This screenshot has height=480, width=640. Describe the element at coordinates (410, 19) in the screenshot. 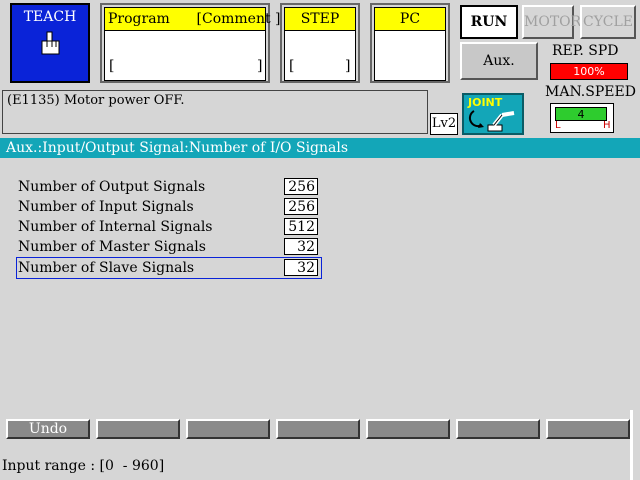

I see `pc-header: PC` at that location.